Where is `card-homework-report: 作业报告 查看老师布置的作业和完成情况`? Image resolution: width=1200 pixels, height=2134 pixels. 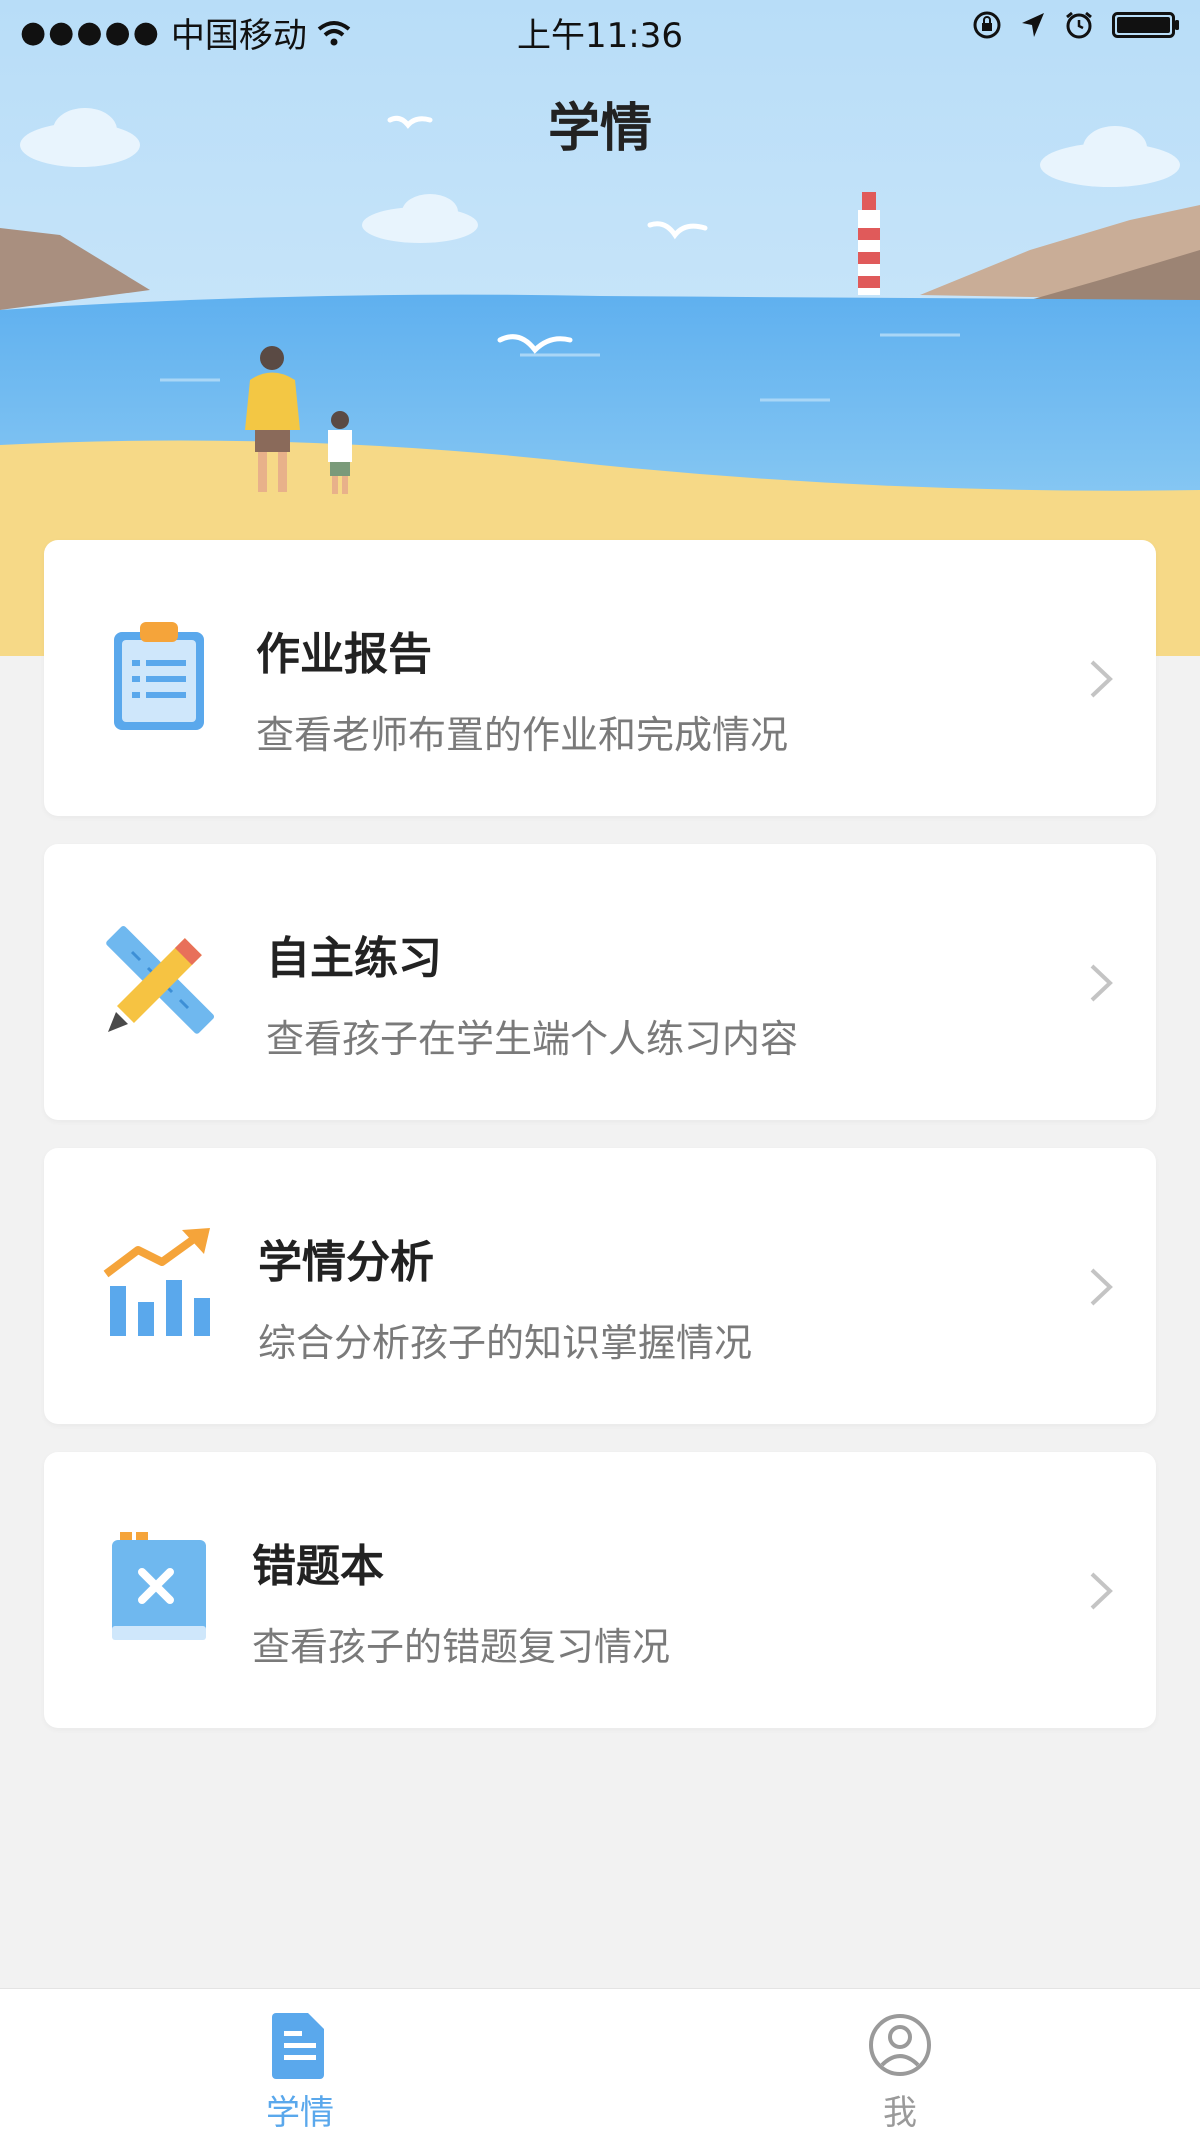
card-homework-report: 作业报告 查看老师布置的作业和完成情况 is located at coordinates (600, 678).